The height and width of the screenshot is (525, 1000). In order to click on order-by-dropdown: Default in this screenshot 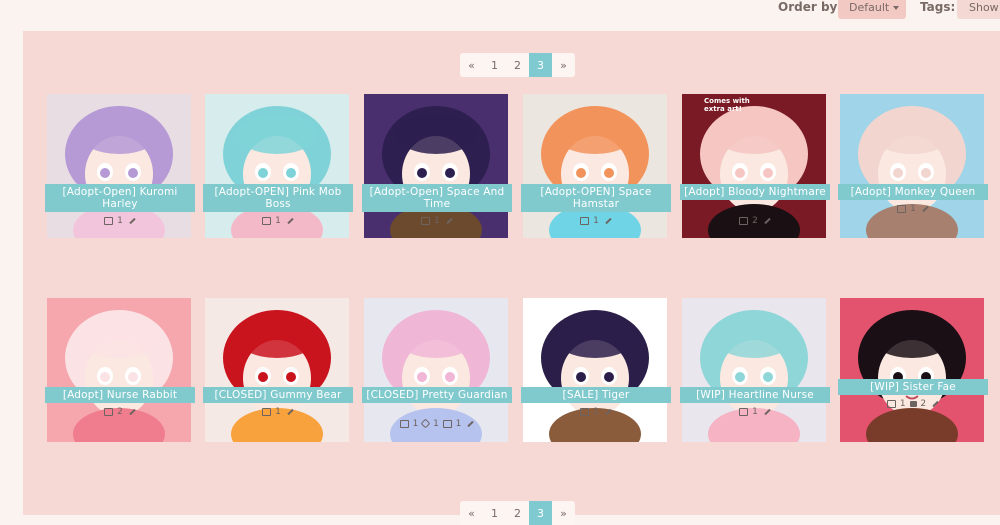, I will do `click(872, 9)`.